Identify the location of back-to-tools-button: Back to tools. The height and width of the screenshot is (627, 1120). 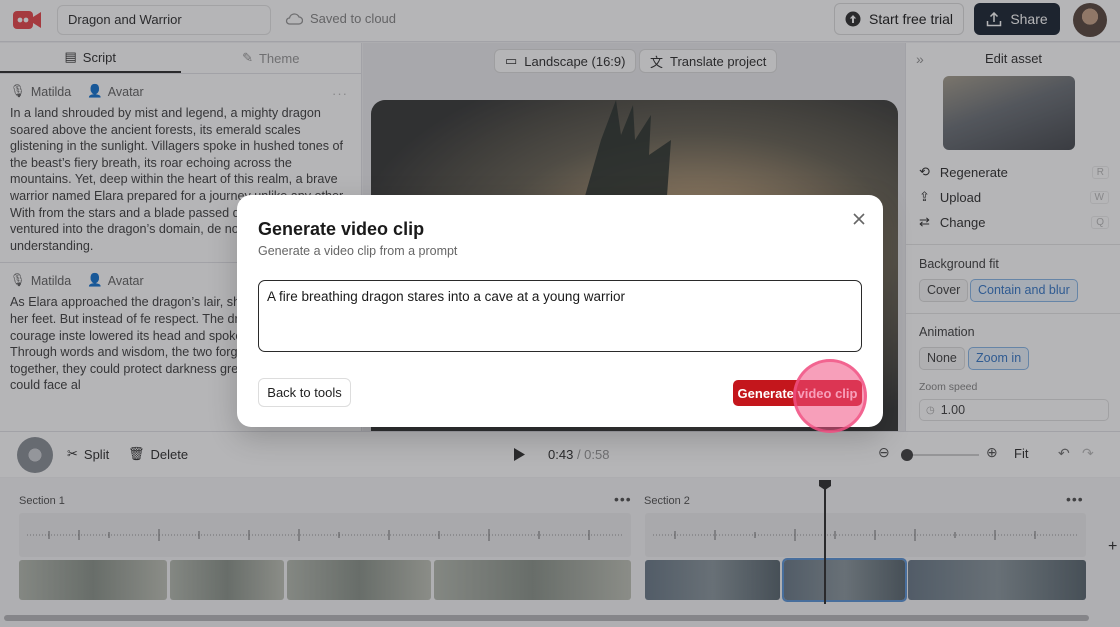
(304, 392).